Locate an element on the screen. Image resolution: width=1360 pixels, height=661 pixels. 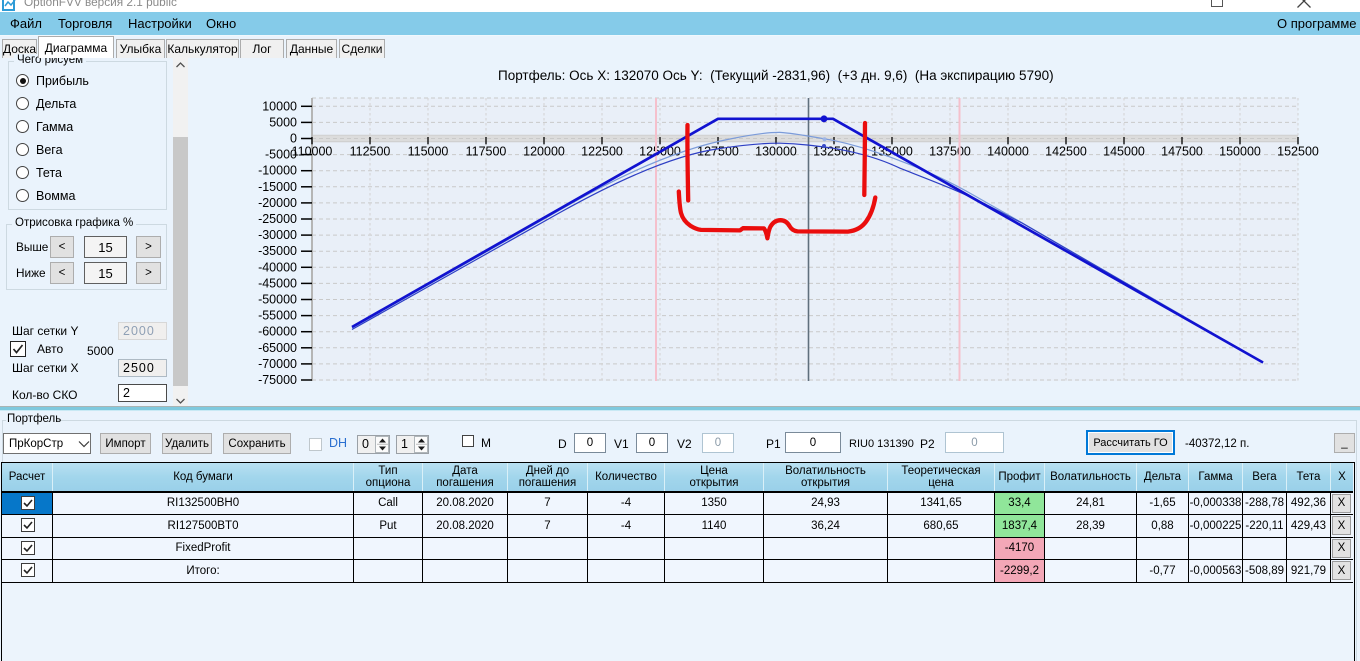
svg-text: 0 is located at coordinates (293, 139).